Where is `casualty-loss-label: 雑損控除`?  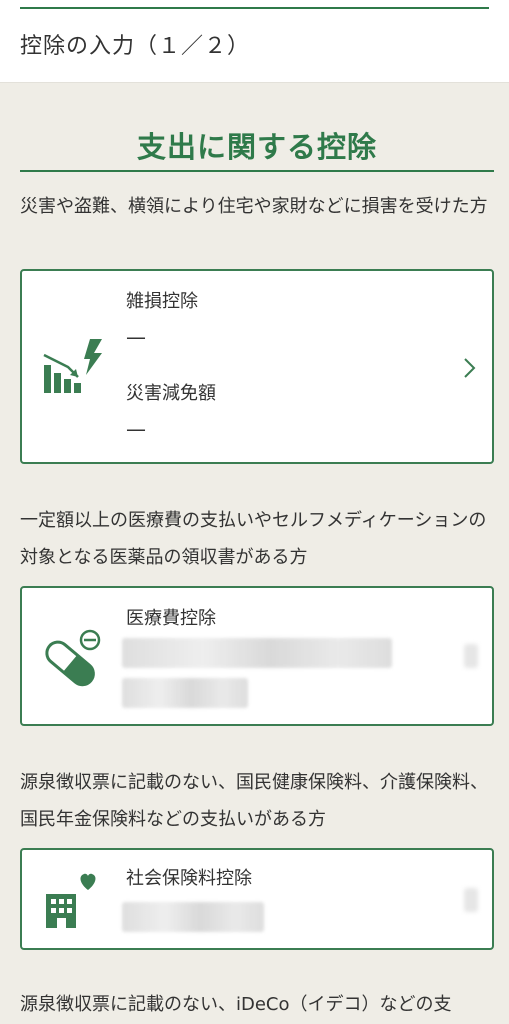 casualty-loss-label: 雑損控除 is located at coordinates (162, 301).